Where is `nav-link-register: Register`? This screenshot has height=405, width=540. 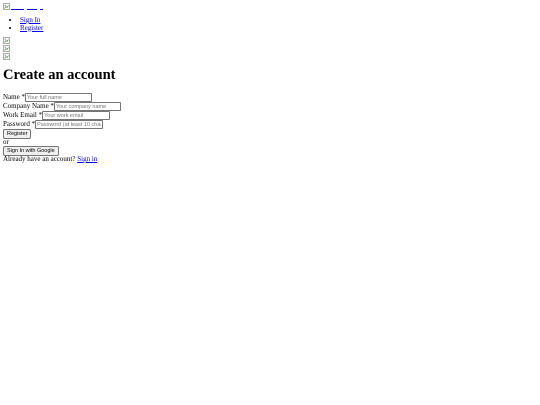
nav-link-register: Register is located at coordinates (31, 28).